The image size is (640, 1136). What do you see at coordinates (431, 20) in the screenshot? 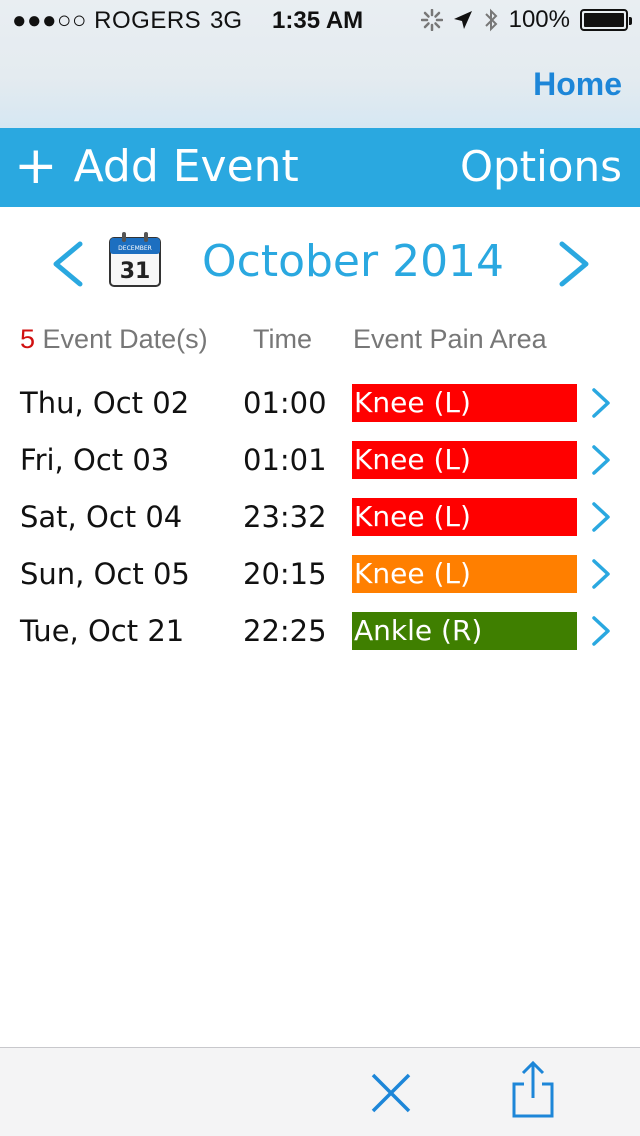
I see `activity-spinner-icon` at bounding box center [431, 20].